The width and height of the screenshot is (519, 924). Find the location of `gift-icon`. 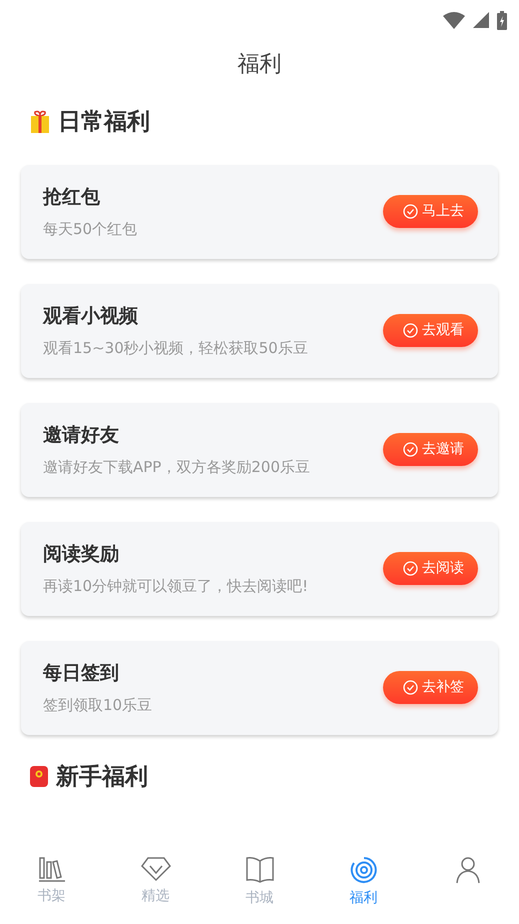

gift-icon is located at coordinates (40, 122).